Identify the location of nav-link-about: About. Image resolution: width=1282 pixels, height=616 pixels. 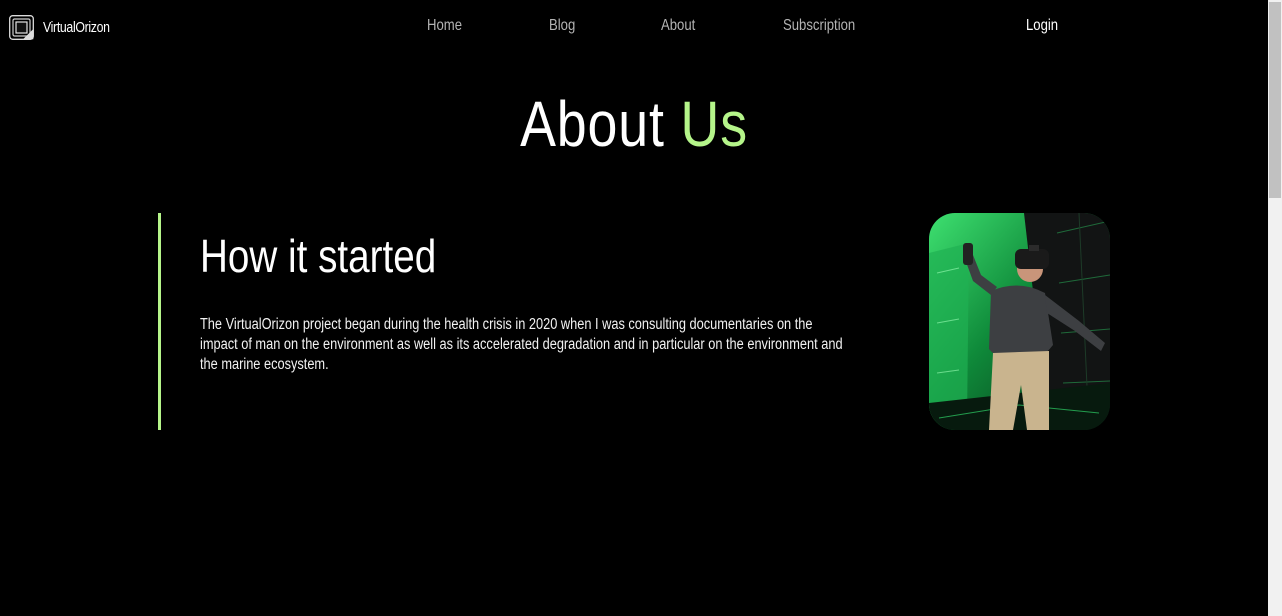
(678, 26).